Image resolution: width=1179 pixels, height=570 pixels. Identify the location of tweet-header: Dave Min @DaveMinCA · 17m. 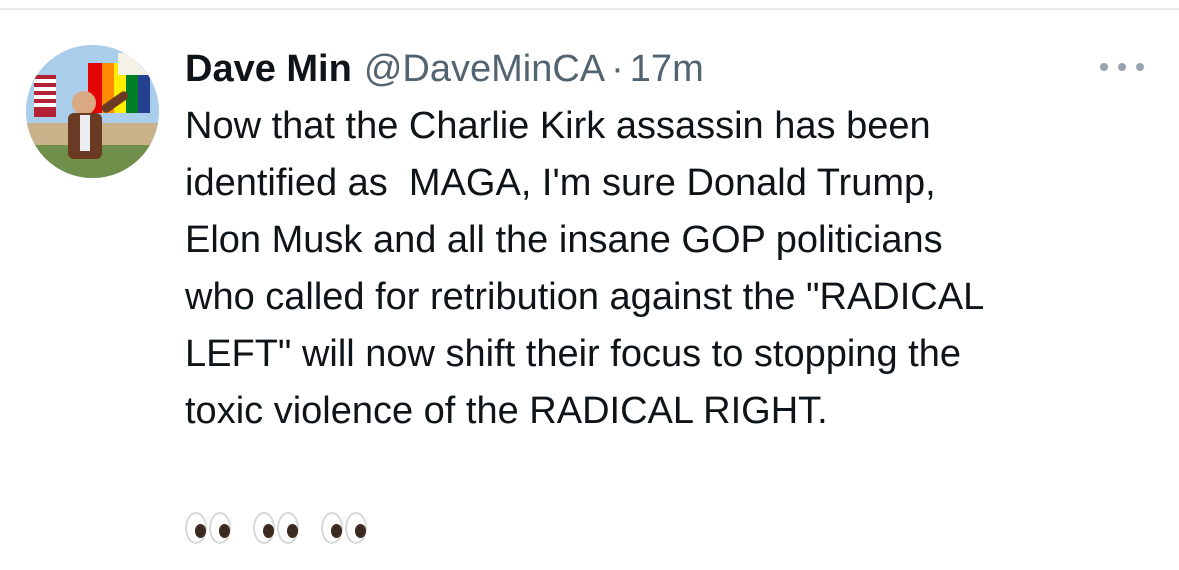
(444, 69).